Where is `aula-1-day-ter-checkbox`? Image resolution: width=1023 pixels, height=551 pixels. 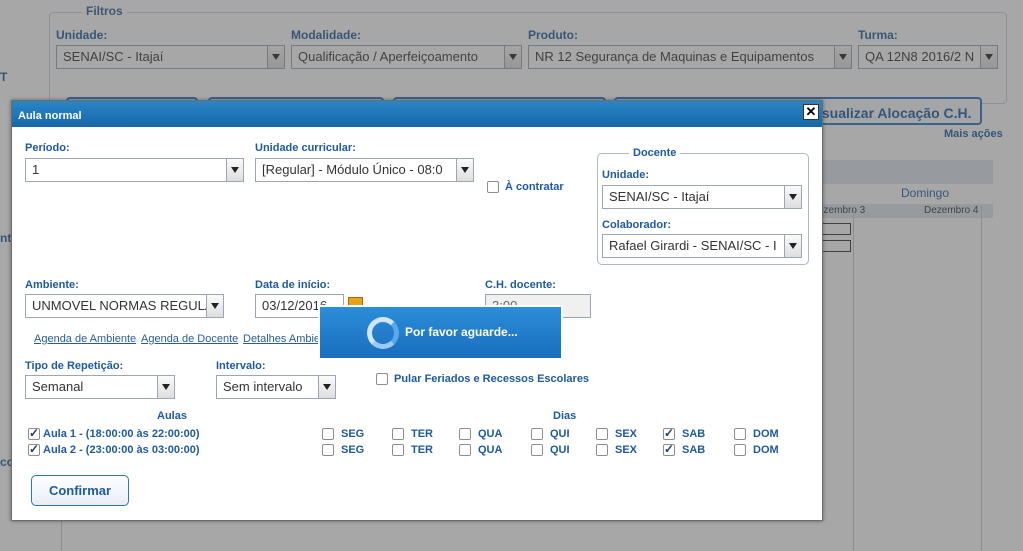
aula-1-day-ter-checkbox is located at coordinates (398, 434).